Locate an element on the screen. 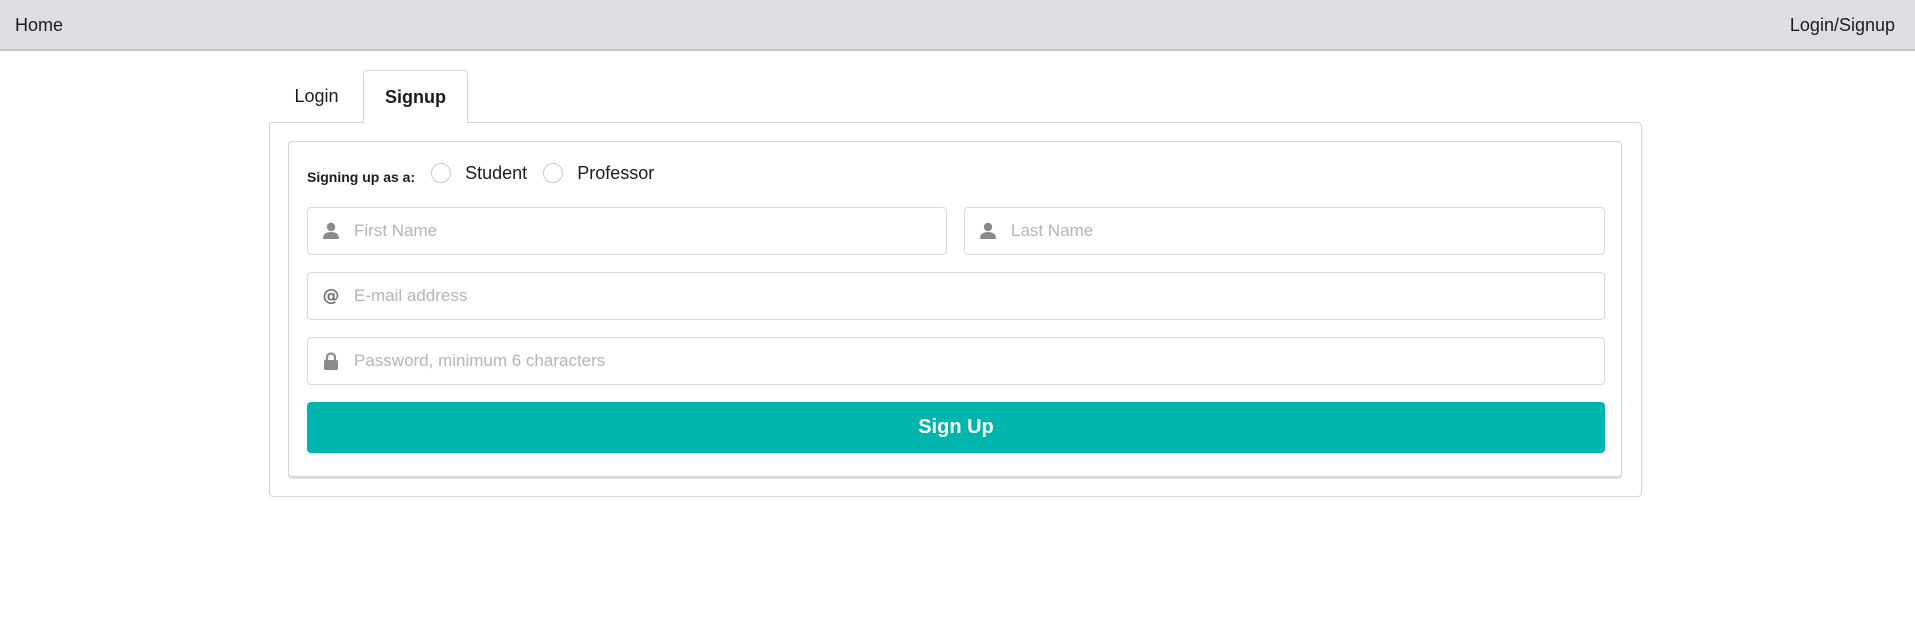 The width and height of the screenshot is (1915, 628). professor-radio is located at coordinates (553, 173).